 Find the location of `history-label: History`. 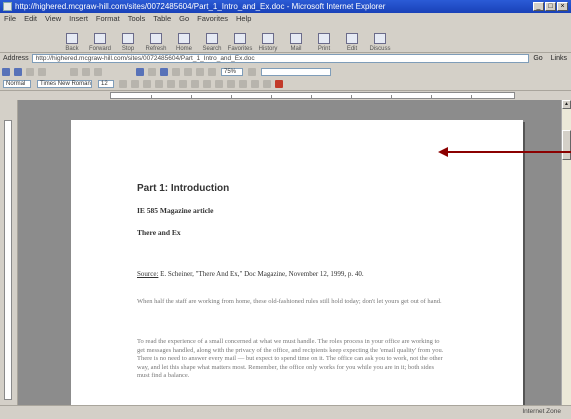

history-label: History is located at coordinates (268, 49).